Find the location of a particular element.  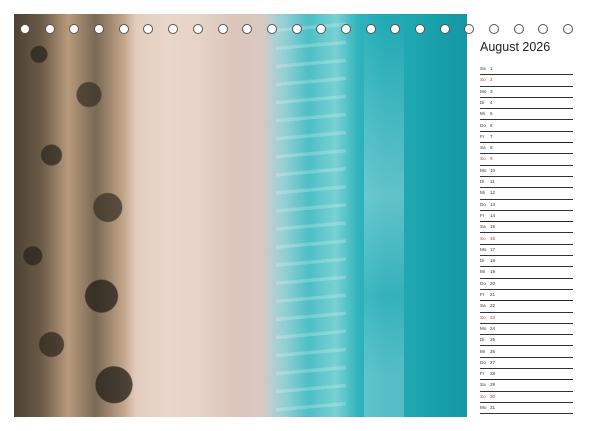

day-number: 27 is located at coordinates (493, 362).